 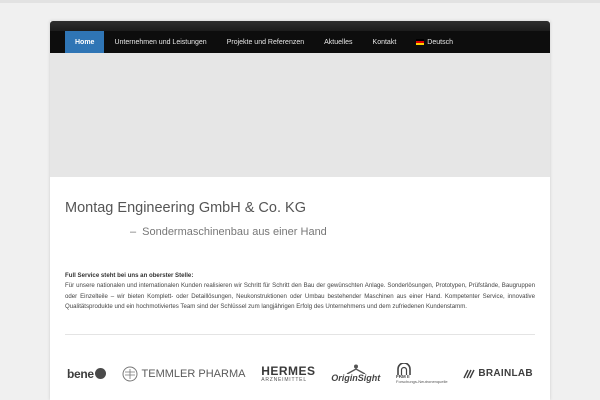 I want to click on logo-brainlab: BRAINLAB, so click(x=498, y=373).